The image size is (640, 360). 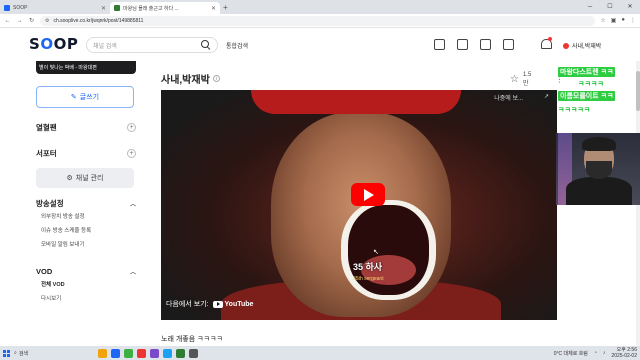 What do you see at coordinates (66, 44) in the screenshot?
I see `logo-part: OP` at bounding box center [66, 44].